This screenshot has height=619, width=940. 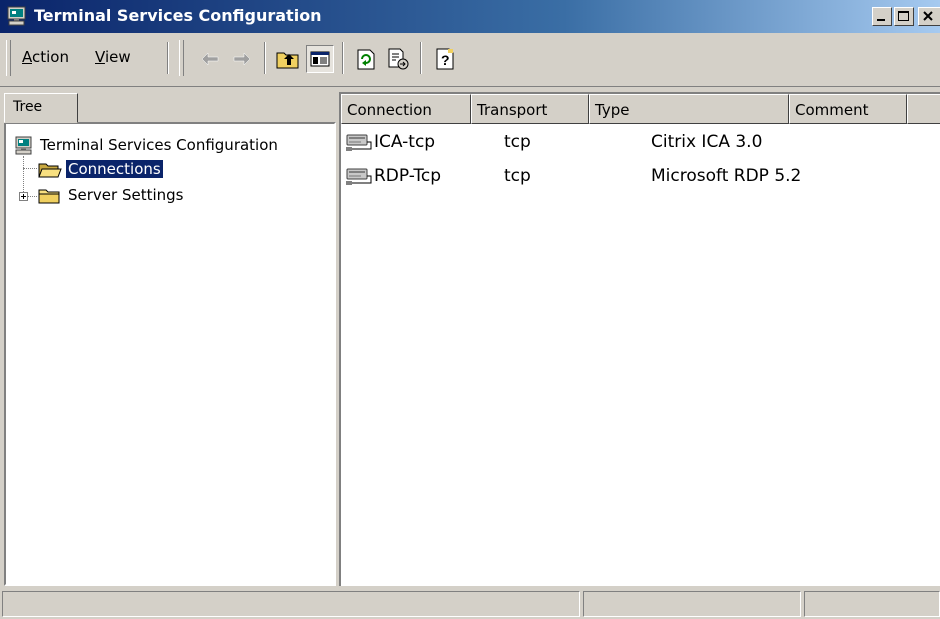 What do you see at coordinates (923, 109) in the screenshot?
I see `column-header-filler` at bounding box center [923, 109].